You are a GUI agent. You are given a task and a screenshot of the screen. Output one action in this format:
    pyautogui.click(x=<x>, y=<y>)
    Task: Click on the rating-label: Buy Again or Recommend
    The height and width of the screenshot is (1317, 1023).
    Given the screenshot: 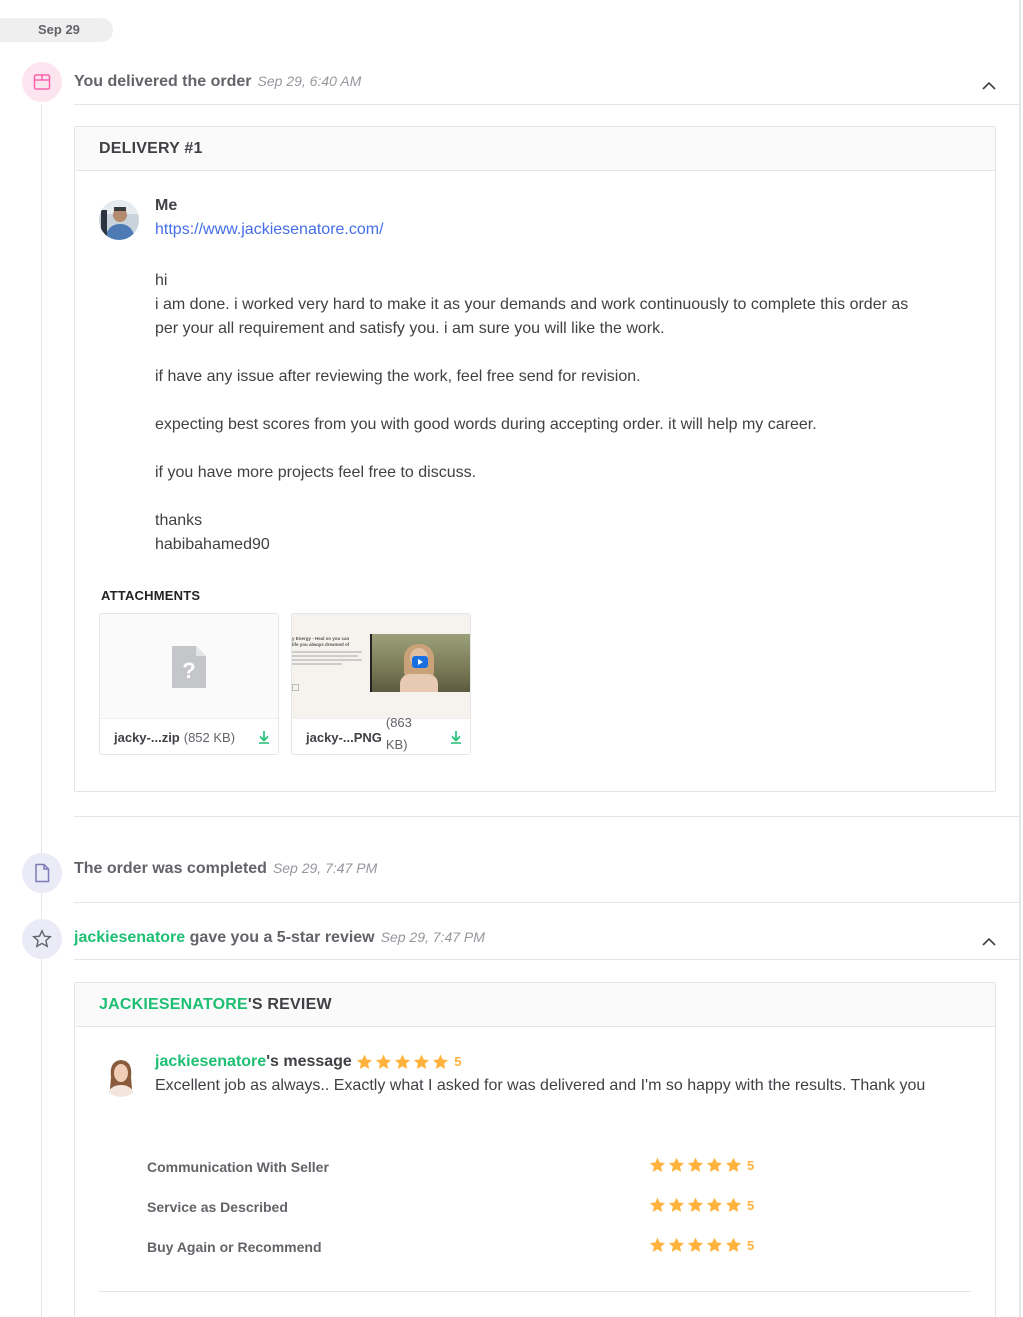 What is the action you would take?
    pyautogui.click(x=234, y=1247)
    